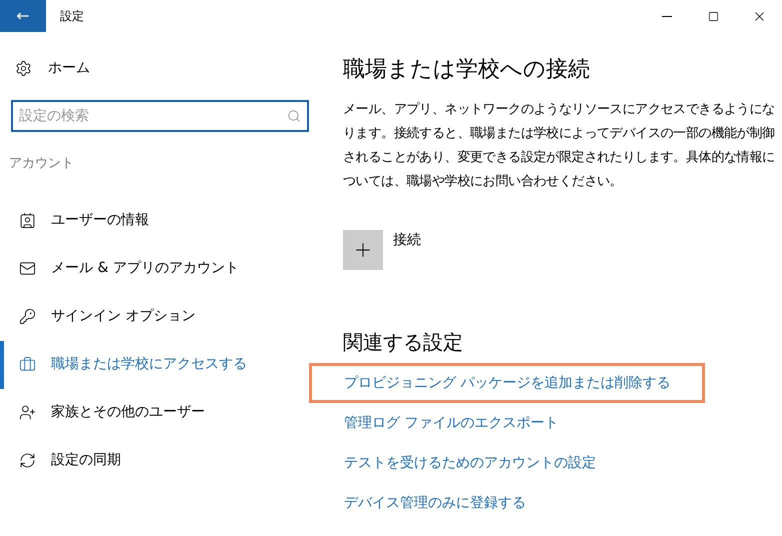 Image resolution: width=782 pixels, height=536 pixels. I want to click on description-text: メール、アプリ、ネットワークのようなリソースにアクセスできるようになります。接続すると、職場または学校によってデバイスの一部の機能が制御されることがあり、変更できる設定が限定されたりします。具体的な情報については、職場や学校にお問い合わせください。, so click(559, 146).